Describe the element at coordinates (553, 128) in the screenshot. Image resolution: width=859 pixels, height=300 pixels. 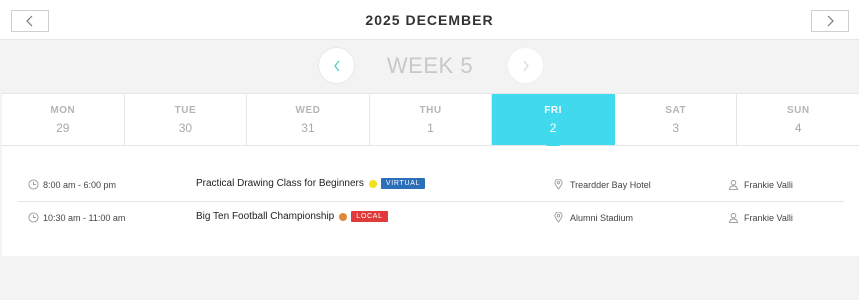
I see `day-number: 2` at that location.